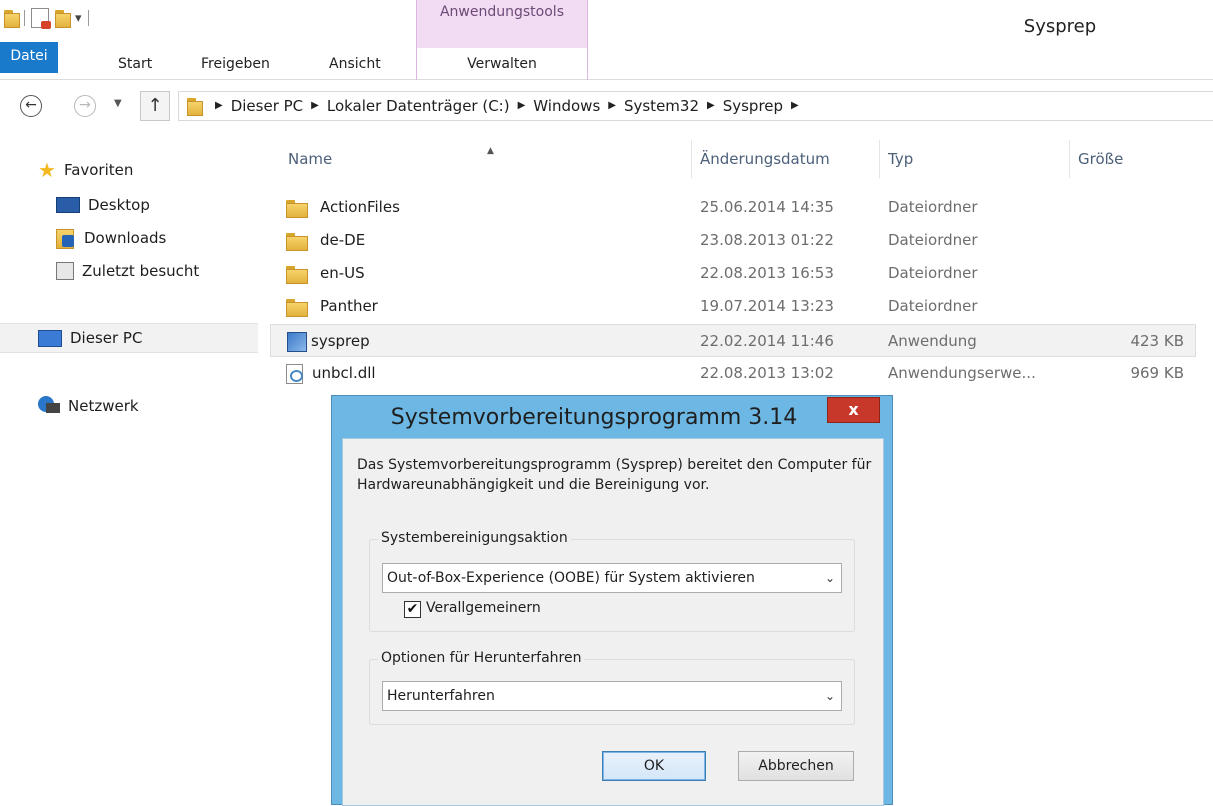 This screenshot has width=1213, height=806. I want to click on recent-locations-icon: ▼, so click(118, 103).